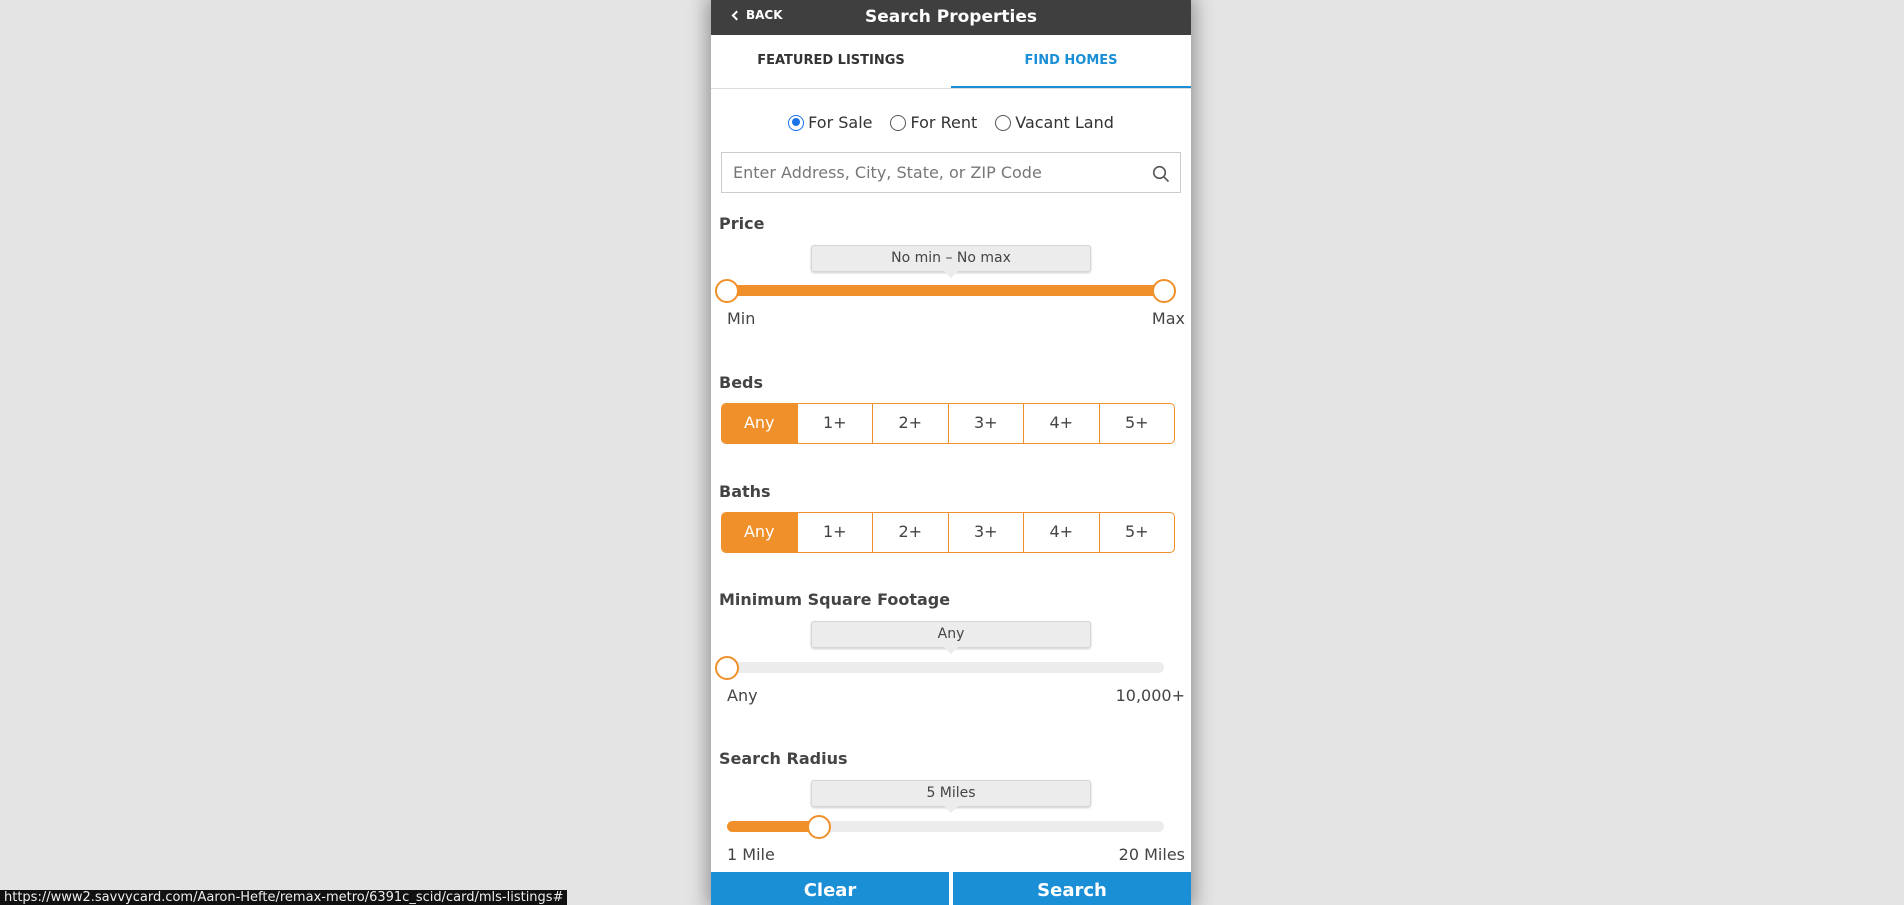  Describe the element at coordinates (951, 261) in the screenshot. I see `price-value-bubble: No min – No max` at that location.